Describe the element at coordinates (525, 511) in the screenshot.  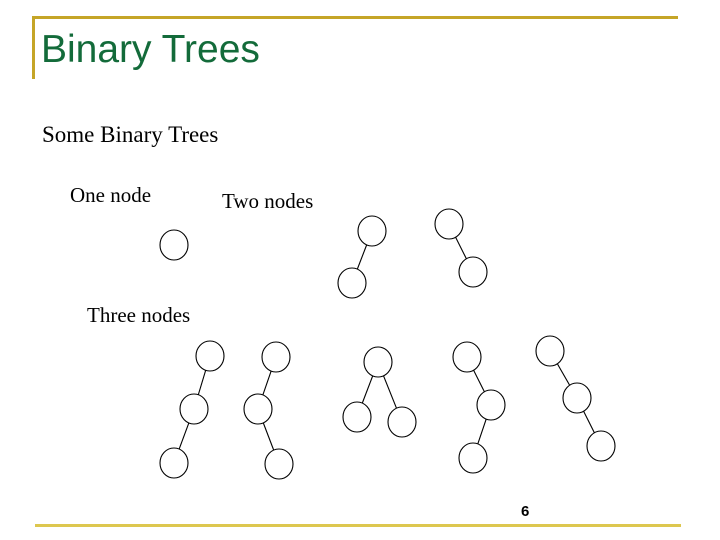
I see `page-number: 6` at that location.